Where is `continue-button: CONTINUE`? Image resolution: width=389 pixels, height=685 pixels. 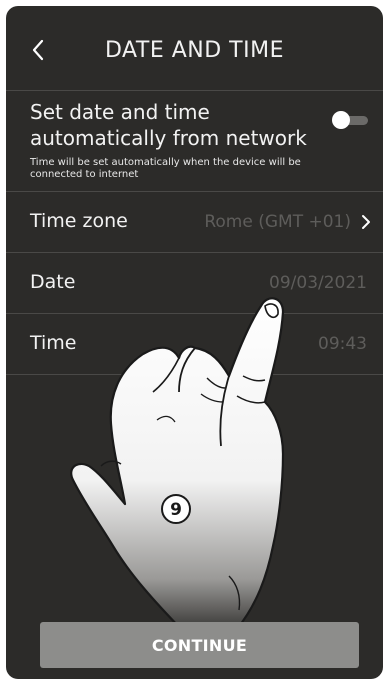 continue-button: CONTINUE is located at coordinates (199, 645).